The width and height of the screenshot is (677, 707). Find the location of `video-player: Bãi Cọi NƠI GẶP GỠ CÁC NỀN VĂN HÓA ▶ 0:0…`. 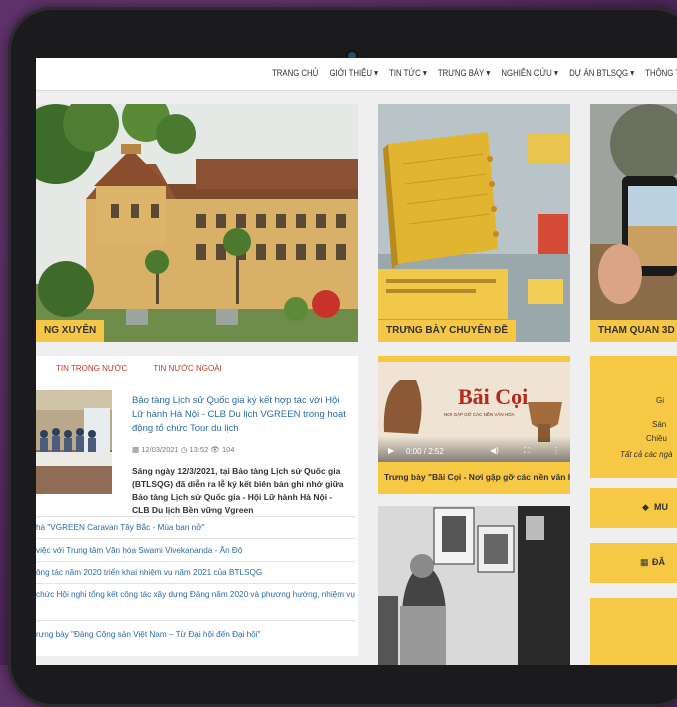

video-player: Bãi Cọi NƠI GẶP GỠ CÁC NỀN VĂN HÓA ▶ 0:0… is located at coordinates (474, 412).